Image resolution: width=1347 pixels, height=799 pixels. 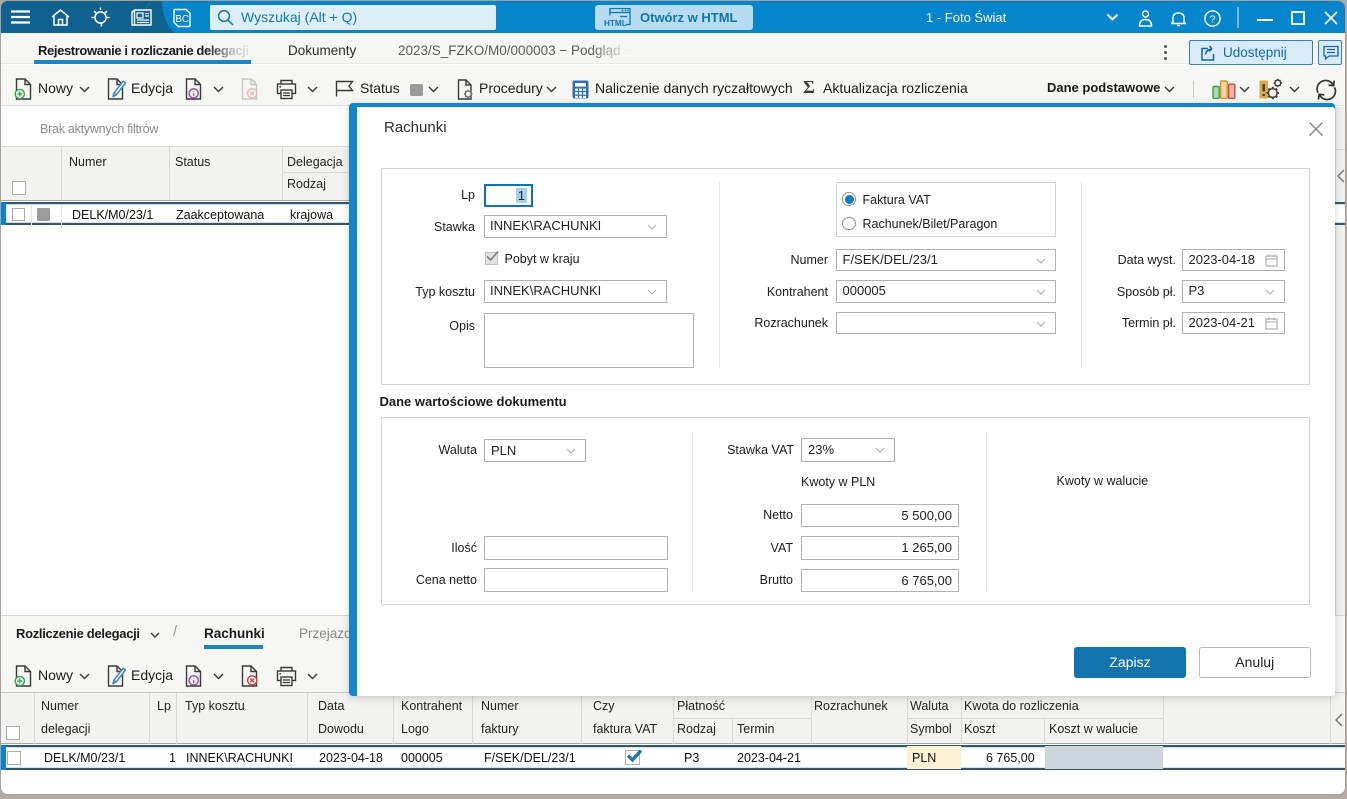 What do you see at coordinates (182, 19) in the screenshot?
I see `svg-text: BC` at bounding box center [182, 19].